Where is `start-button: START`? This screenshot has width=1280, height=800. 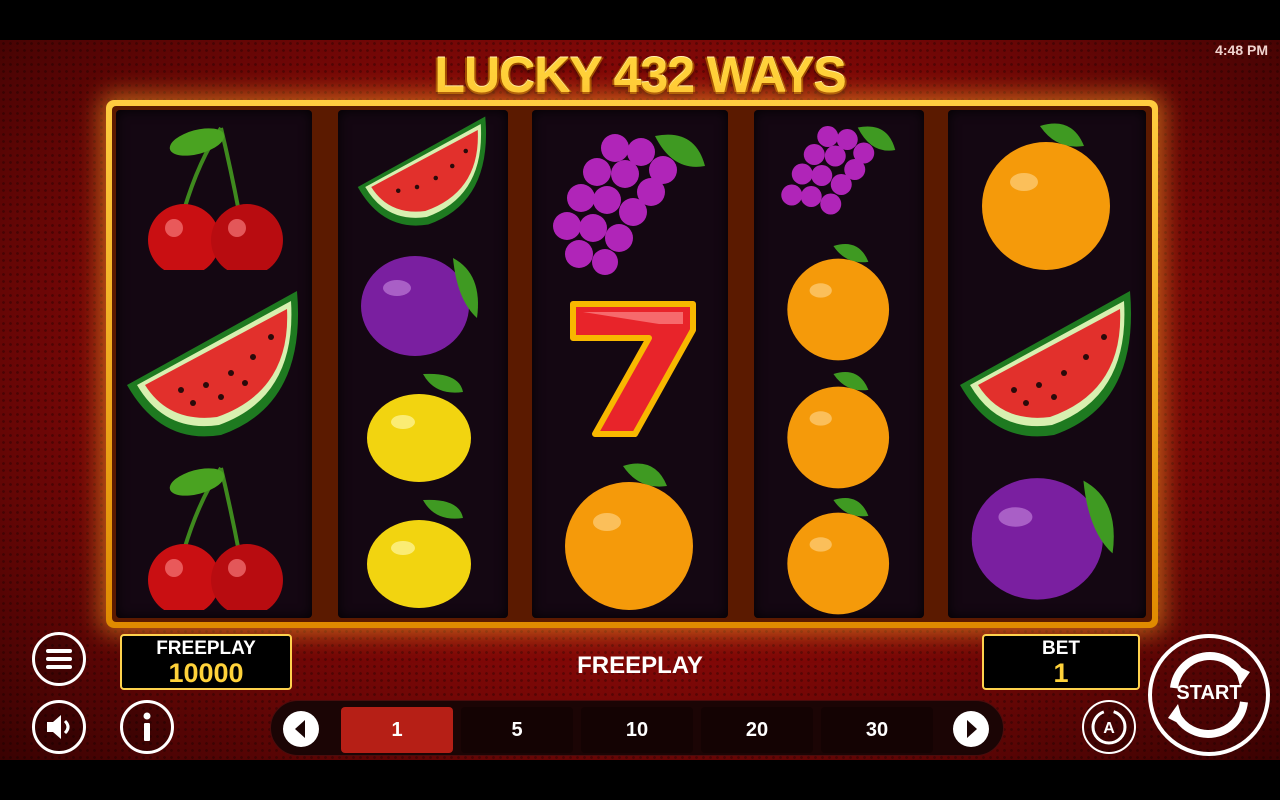 start-button: START is located at coordinates (1209, 695).